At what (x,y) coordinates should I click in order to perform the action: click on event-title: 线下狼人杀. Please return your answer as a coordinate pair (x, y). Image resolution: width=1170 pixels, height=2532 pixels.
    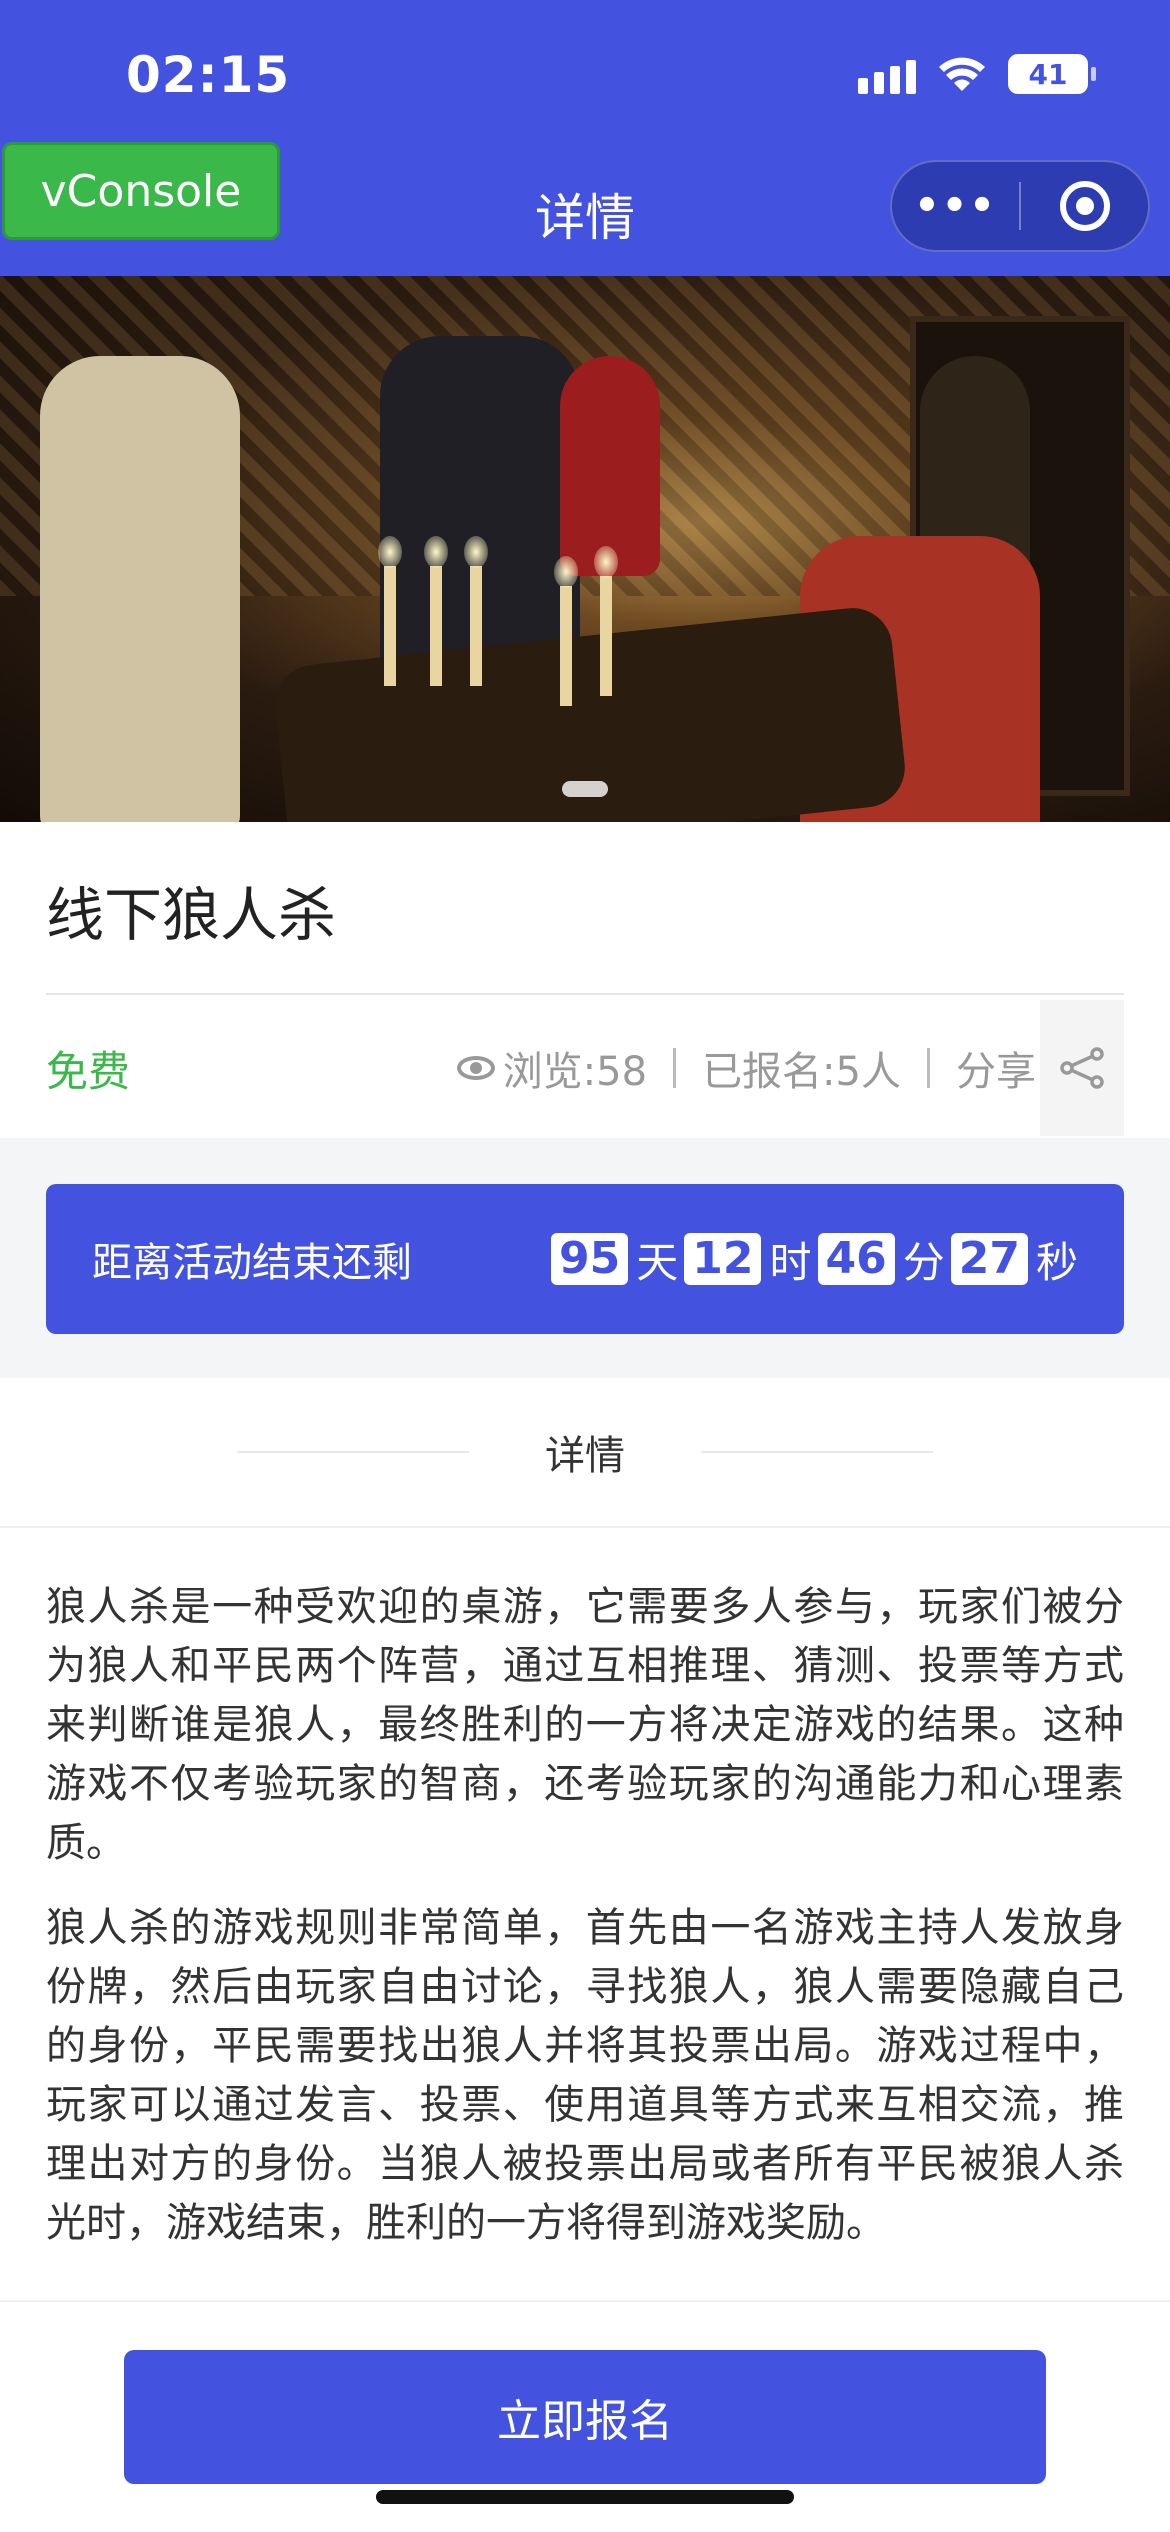
    Looking at the image, I should click on (191, 915).